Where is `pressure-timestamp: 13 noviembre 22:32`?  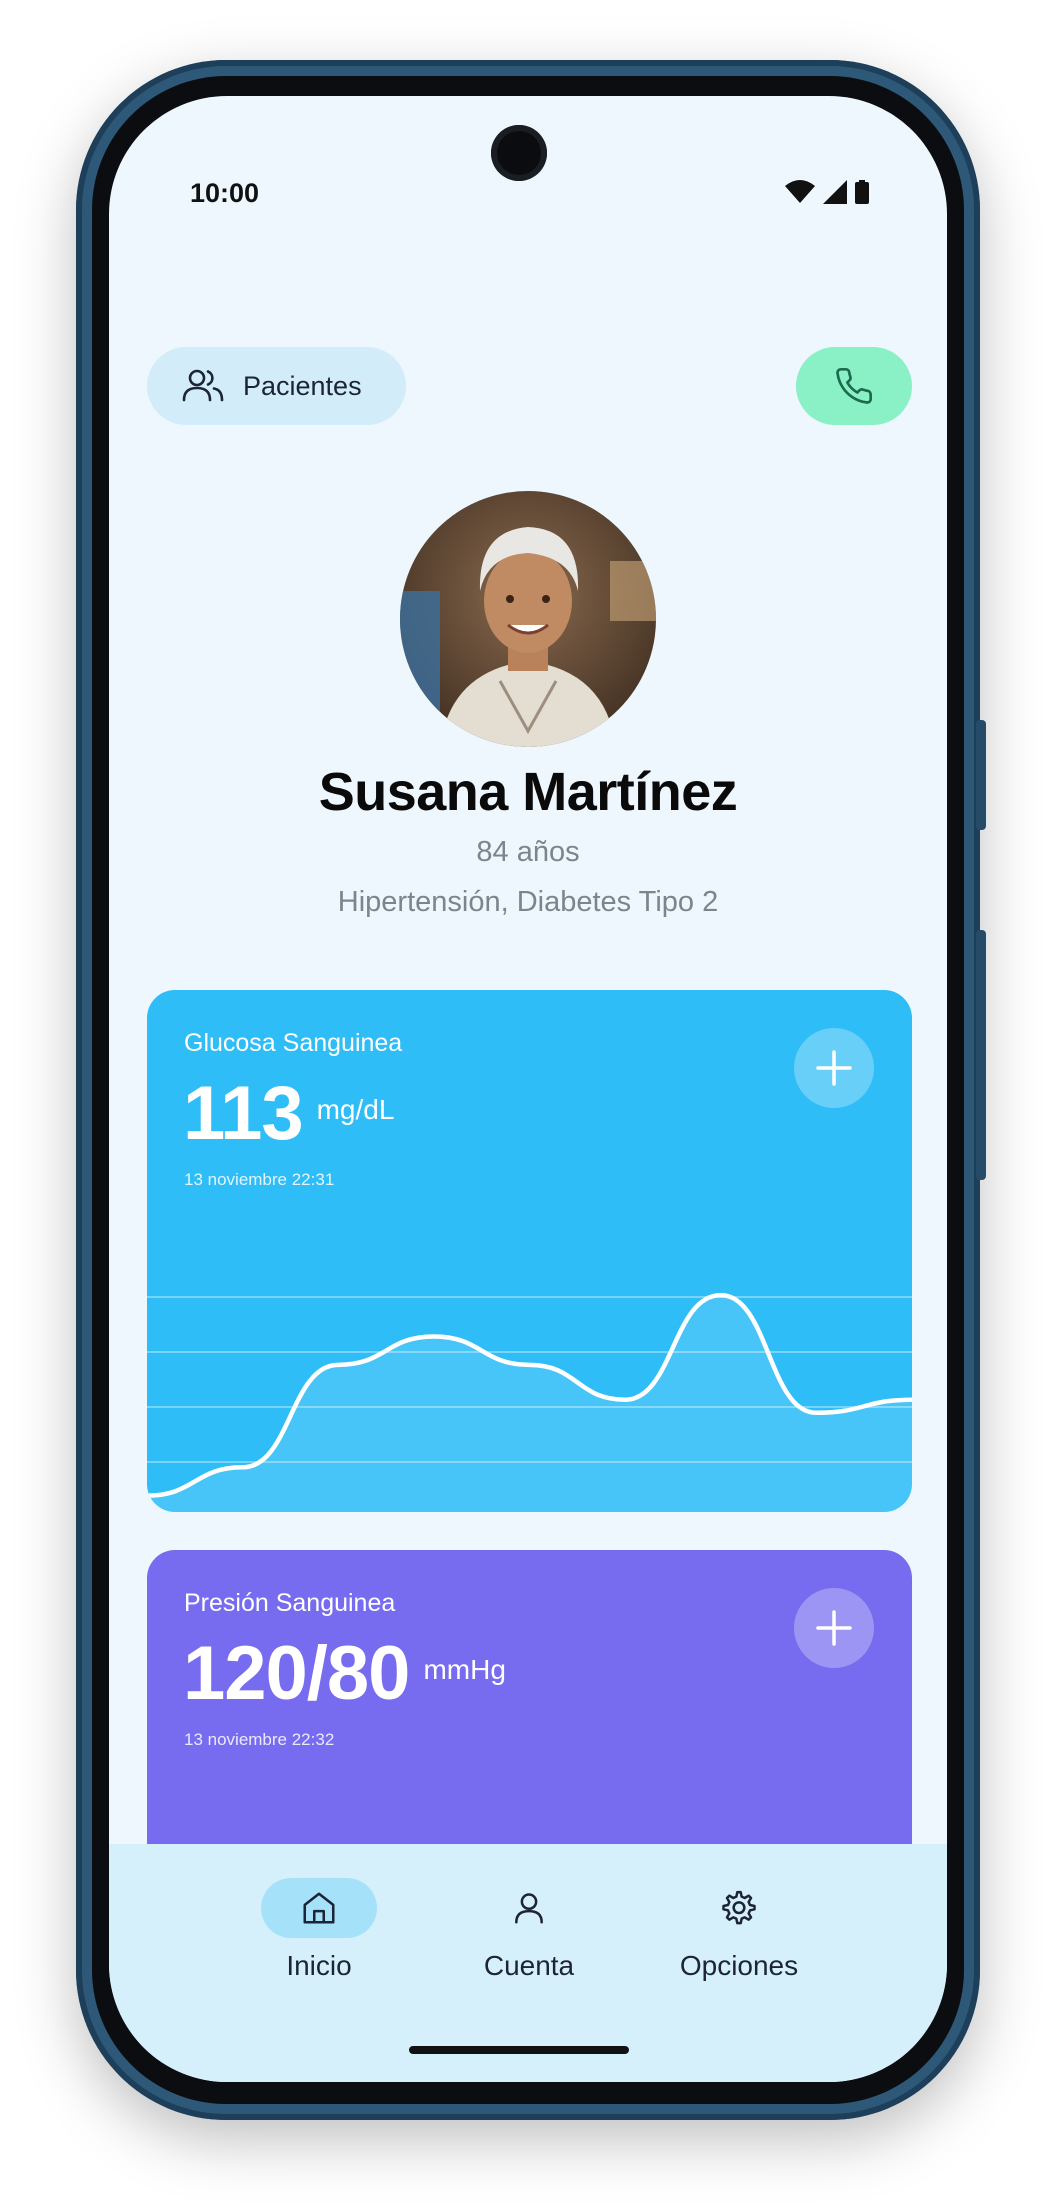
pressure-timestamp: 13 noviembre 22:32 is located at coordinates (259, 1739).